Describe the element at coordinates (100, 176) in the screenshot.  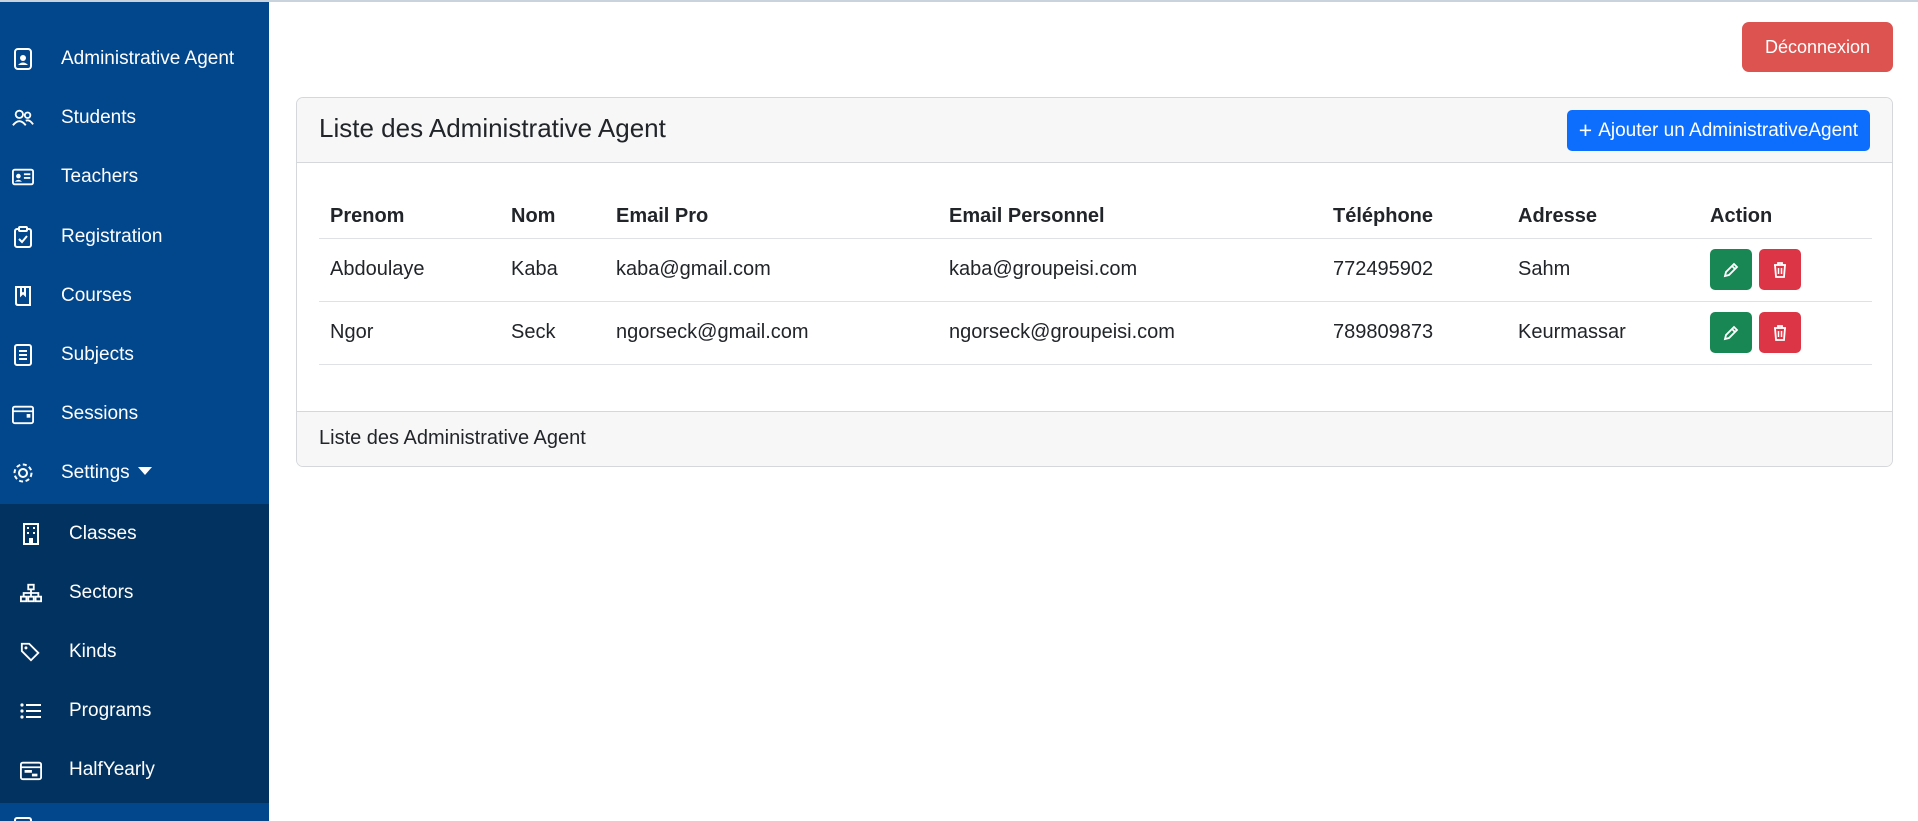
I see `sidebar-item-label: Teachers` at that location.